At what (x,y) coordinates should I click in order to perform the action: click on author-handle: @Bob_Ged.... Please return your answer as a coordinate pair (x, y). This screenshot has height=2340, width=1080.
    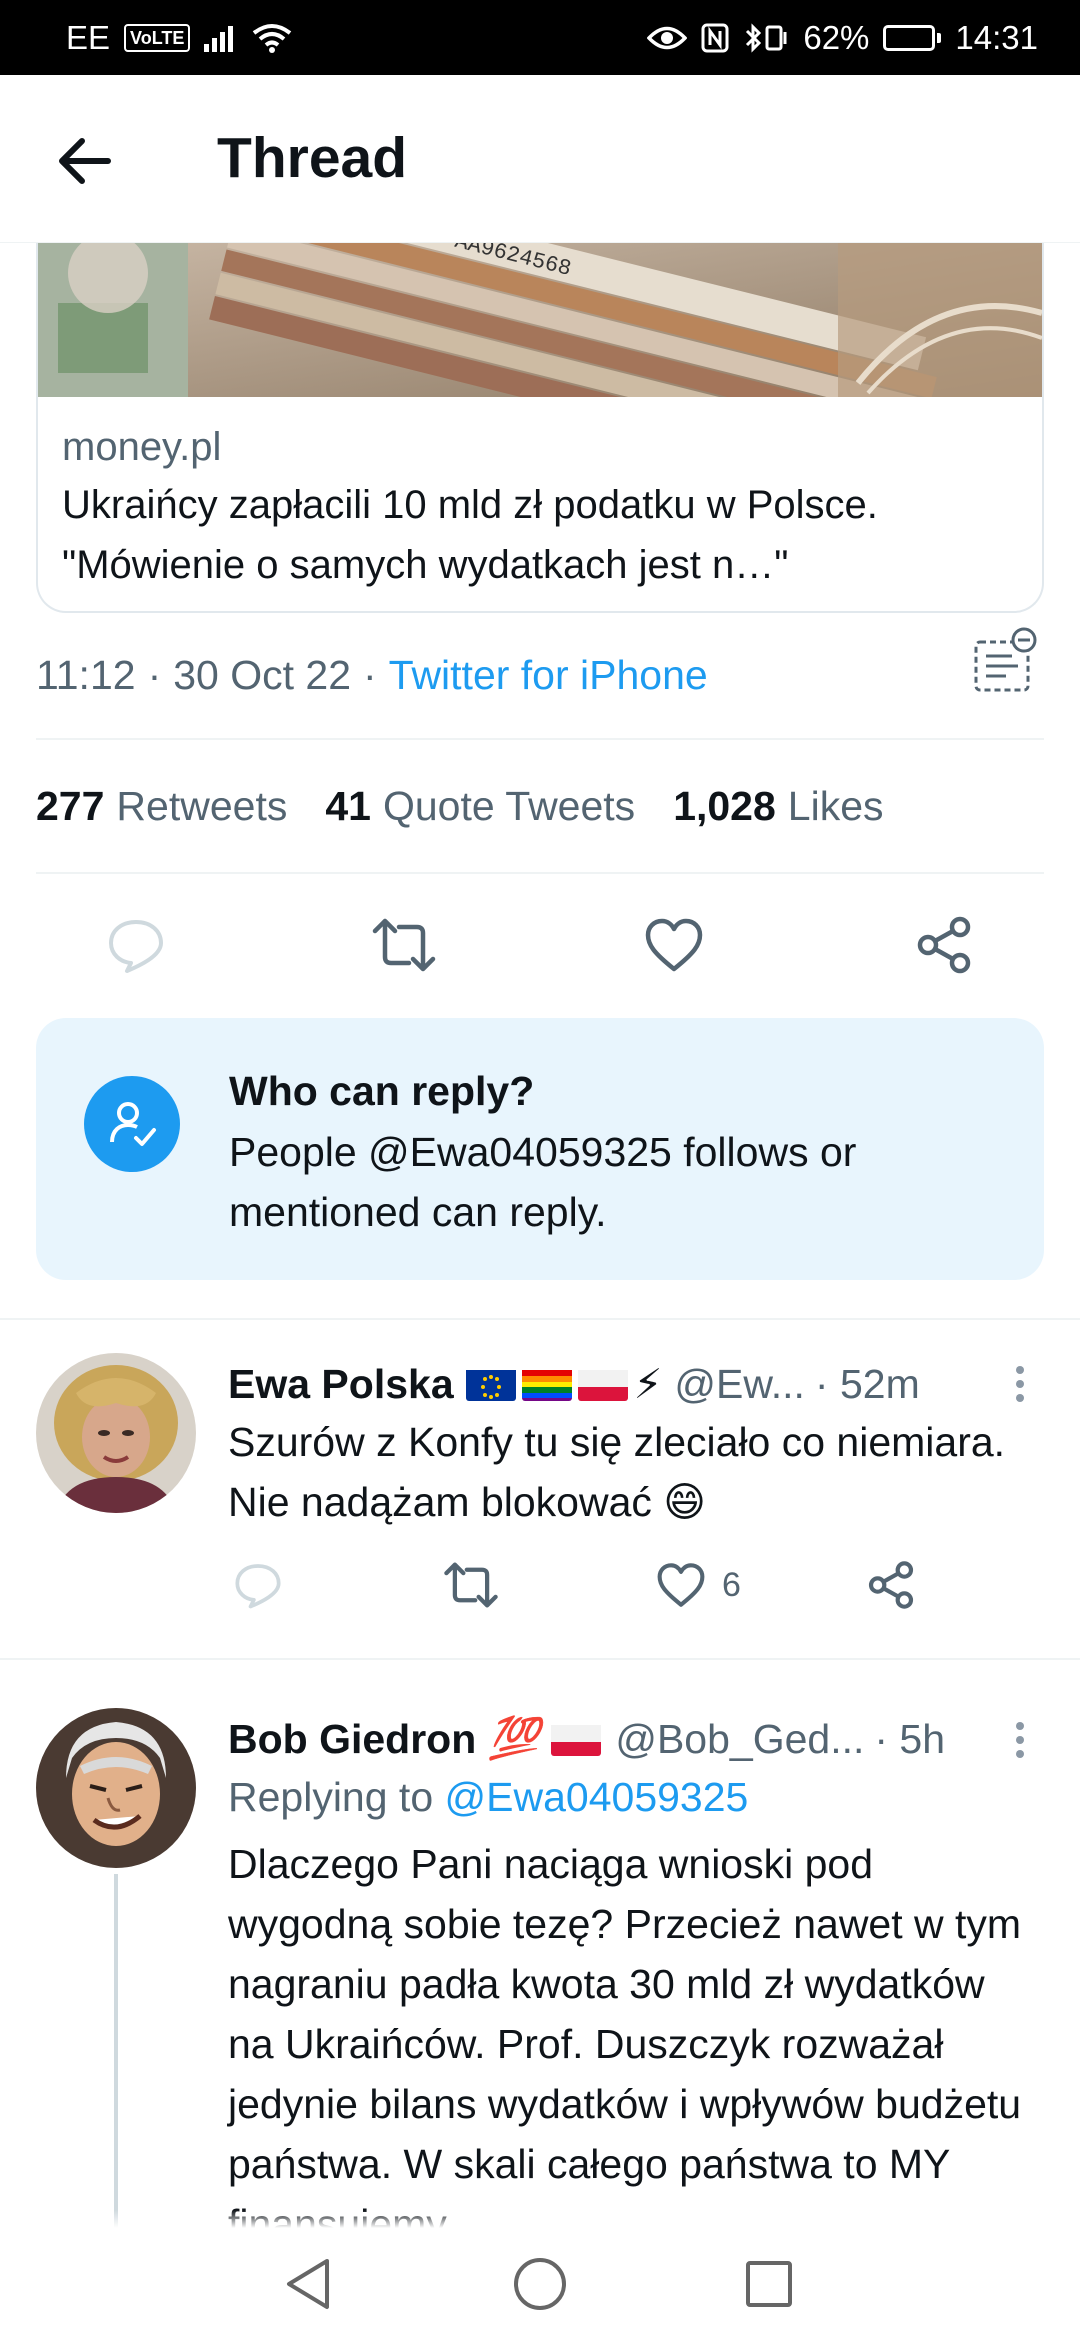
    Looking at the image, I should click on (739, 1739).